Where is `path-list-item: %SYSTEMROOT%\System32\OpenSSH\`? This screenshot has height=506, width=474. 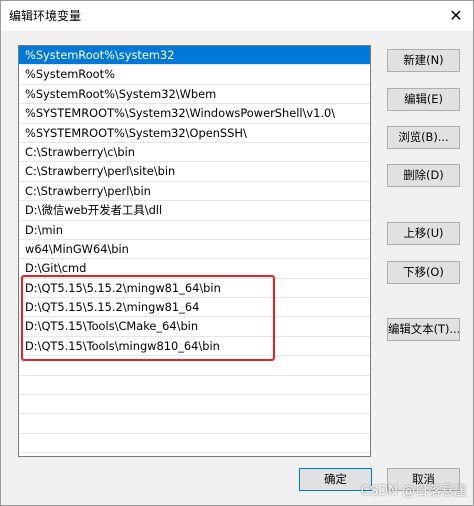 path-list-item: %SYSTEMROOT%\System32\OpenSSH\ is located at coordinates (194, 133).